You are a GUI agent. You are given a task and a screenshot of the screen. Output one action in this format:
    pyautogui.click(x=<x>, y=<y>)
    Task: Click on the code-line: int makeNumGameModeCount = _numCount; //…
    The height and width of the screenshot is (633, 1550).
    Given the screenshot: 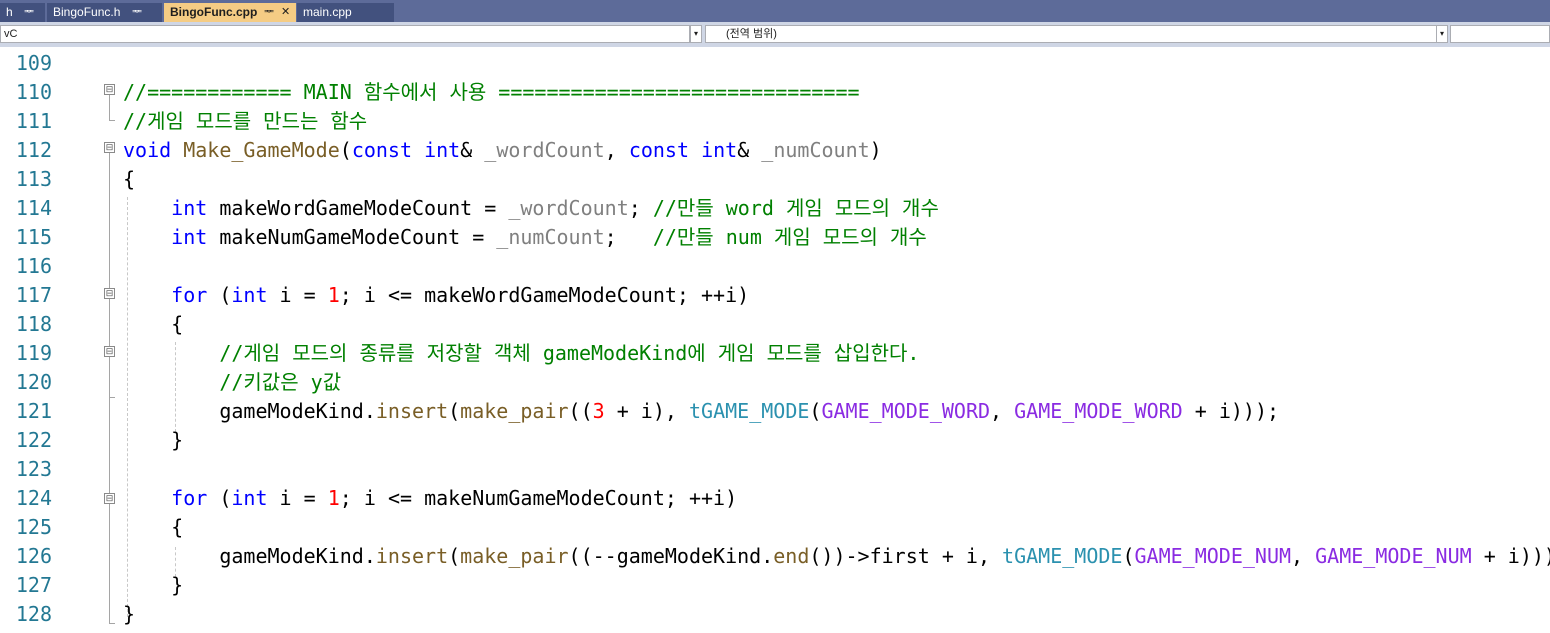 What is the action you would take?
    pyautogui.click(x=525, y=237)
    